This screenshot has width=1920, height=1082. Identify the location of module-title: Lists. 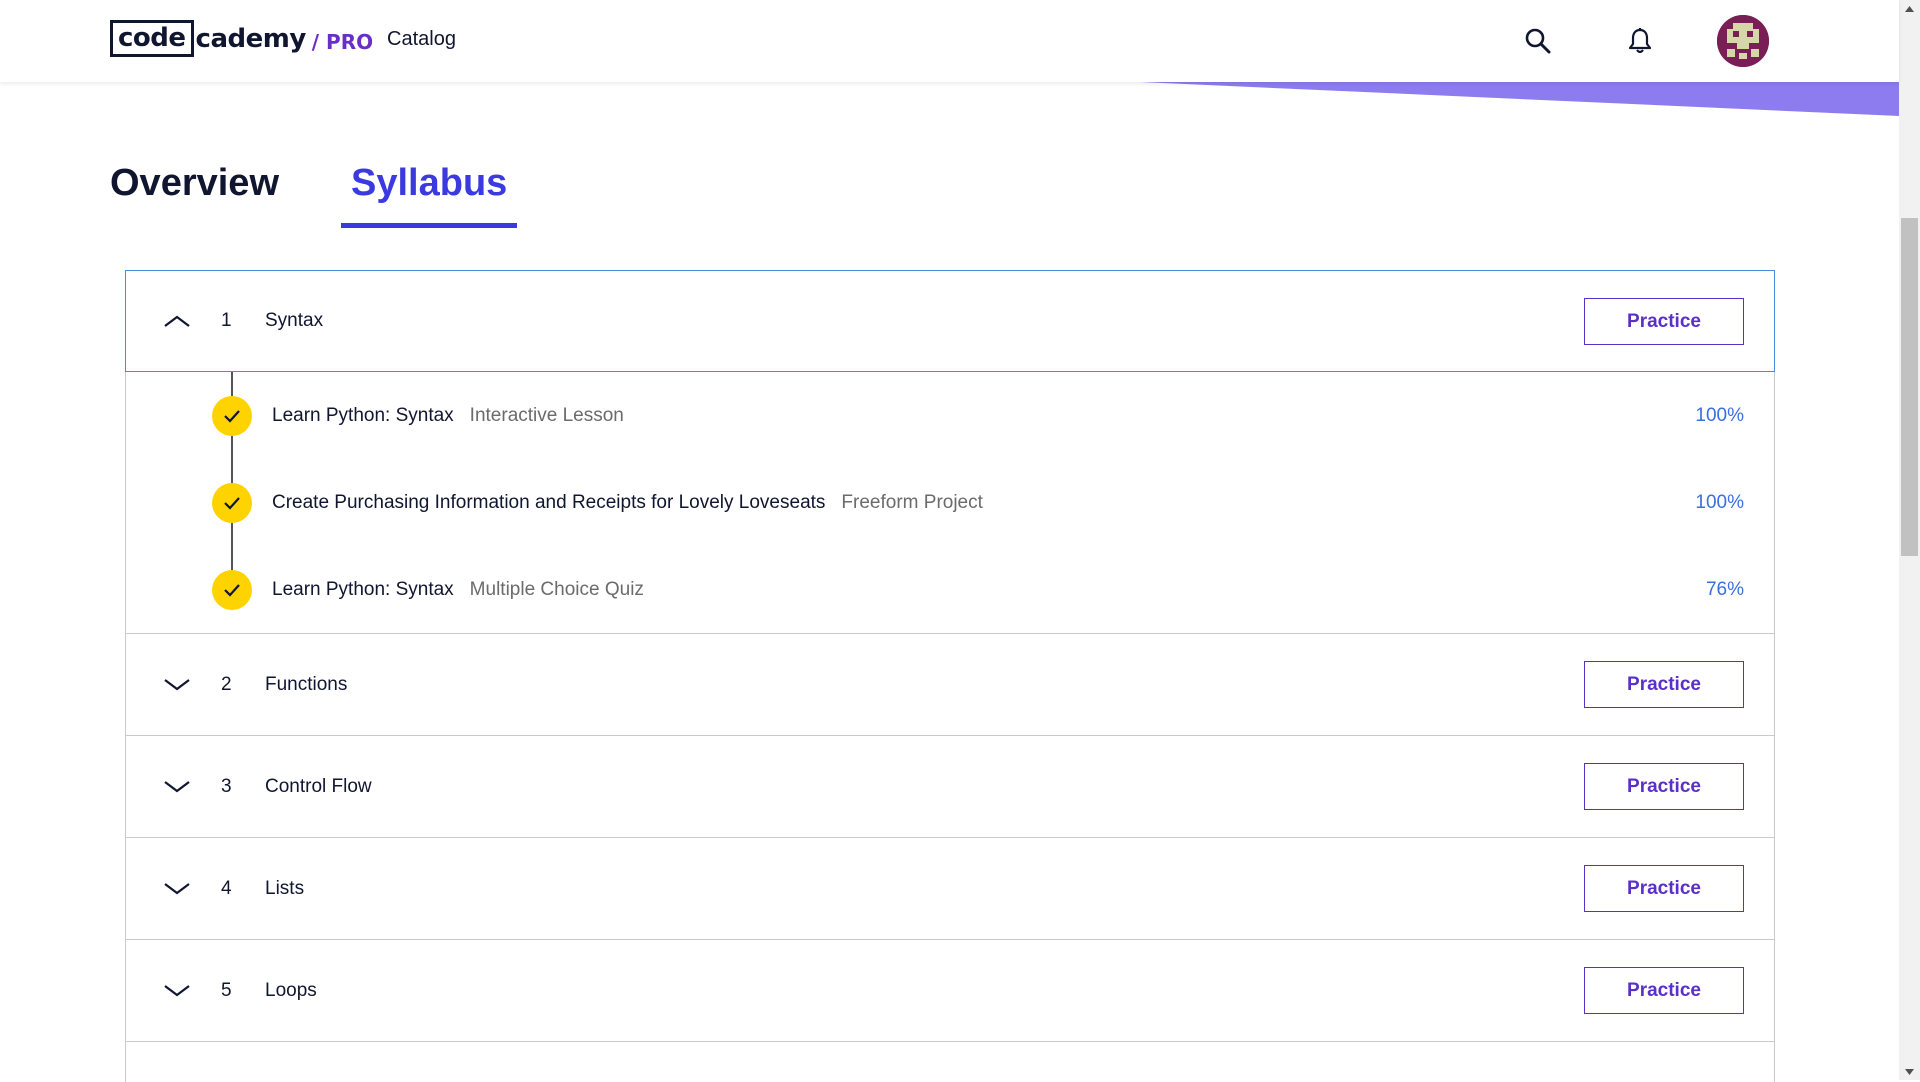
(285, 888).